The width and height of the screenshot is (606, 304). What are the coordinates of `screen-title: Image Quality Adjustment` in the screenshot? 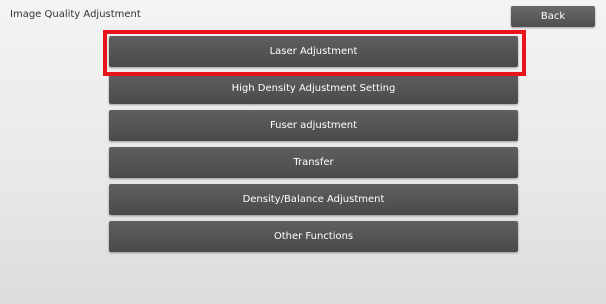 It's located at (75, 14).